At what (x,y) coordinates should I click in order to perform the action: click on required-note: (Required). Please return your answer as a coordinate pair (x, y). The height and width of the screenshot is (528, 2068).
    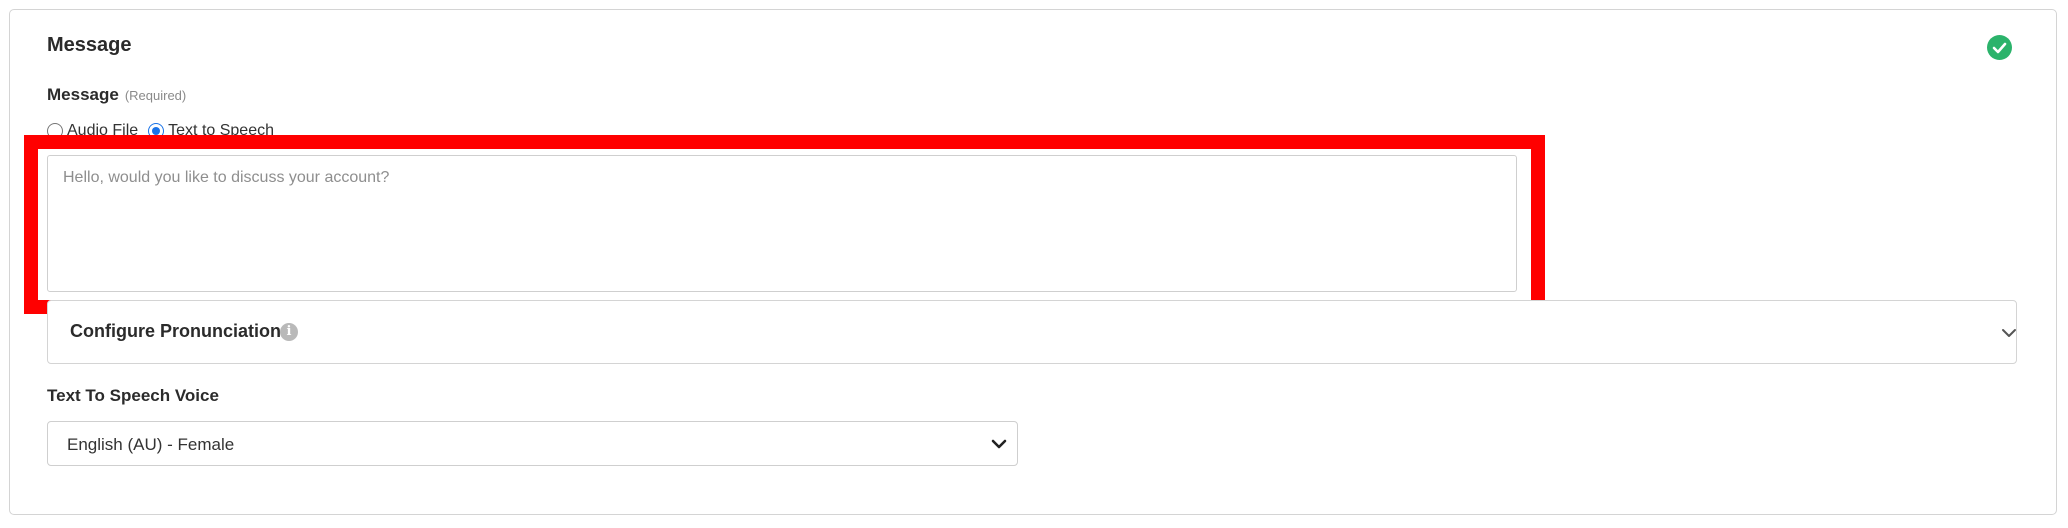
    Looking at the image, I should click on (155, 95).